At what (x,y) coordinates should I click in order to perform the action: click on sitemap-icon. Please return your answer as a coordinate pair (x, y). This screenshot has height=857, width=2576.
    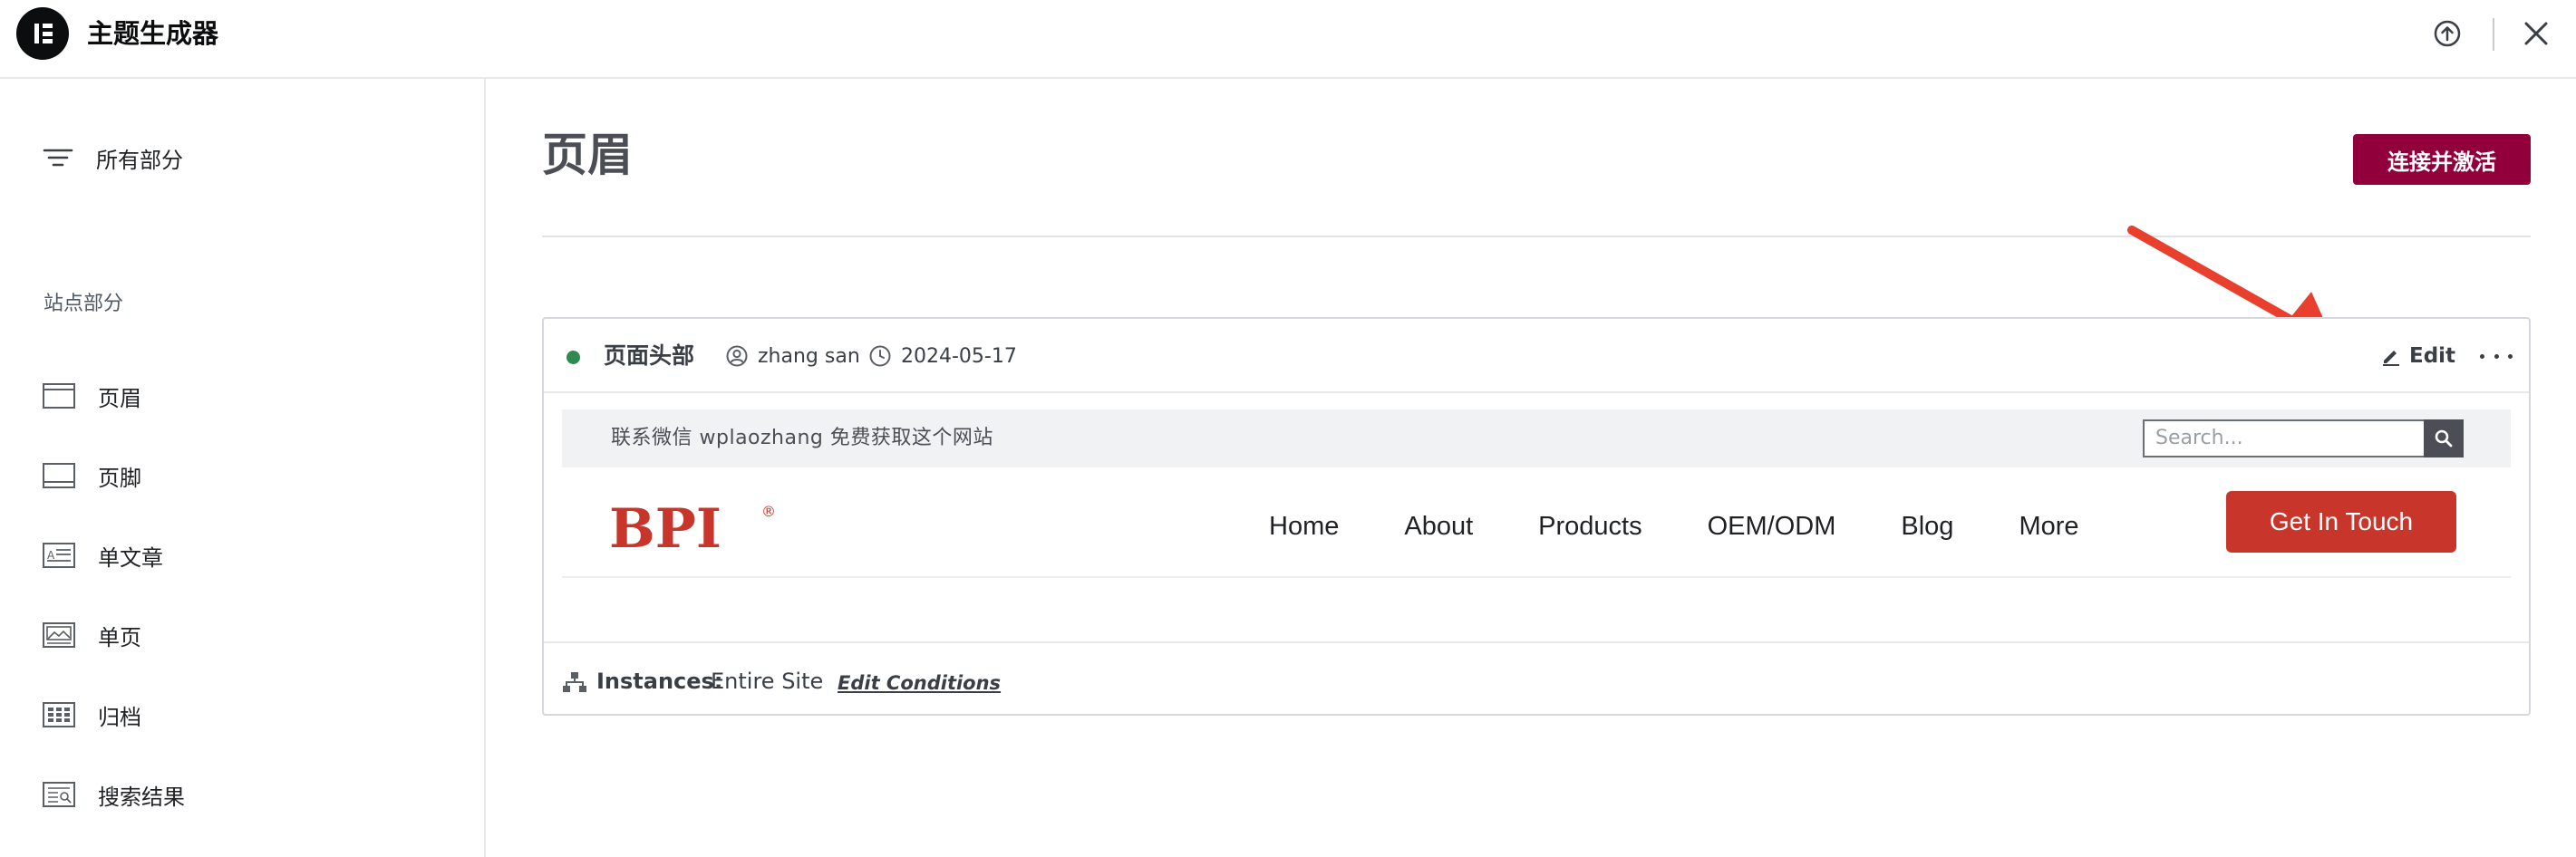
    Looking at the image, I should click on (574, 682).